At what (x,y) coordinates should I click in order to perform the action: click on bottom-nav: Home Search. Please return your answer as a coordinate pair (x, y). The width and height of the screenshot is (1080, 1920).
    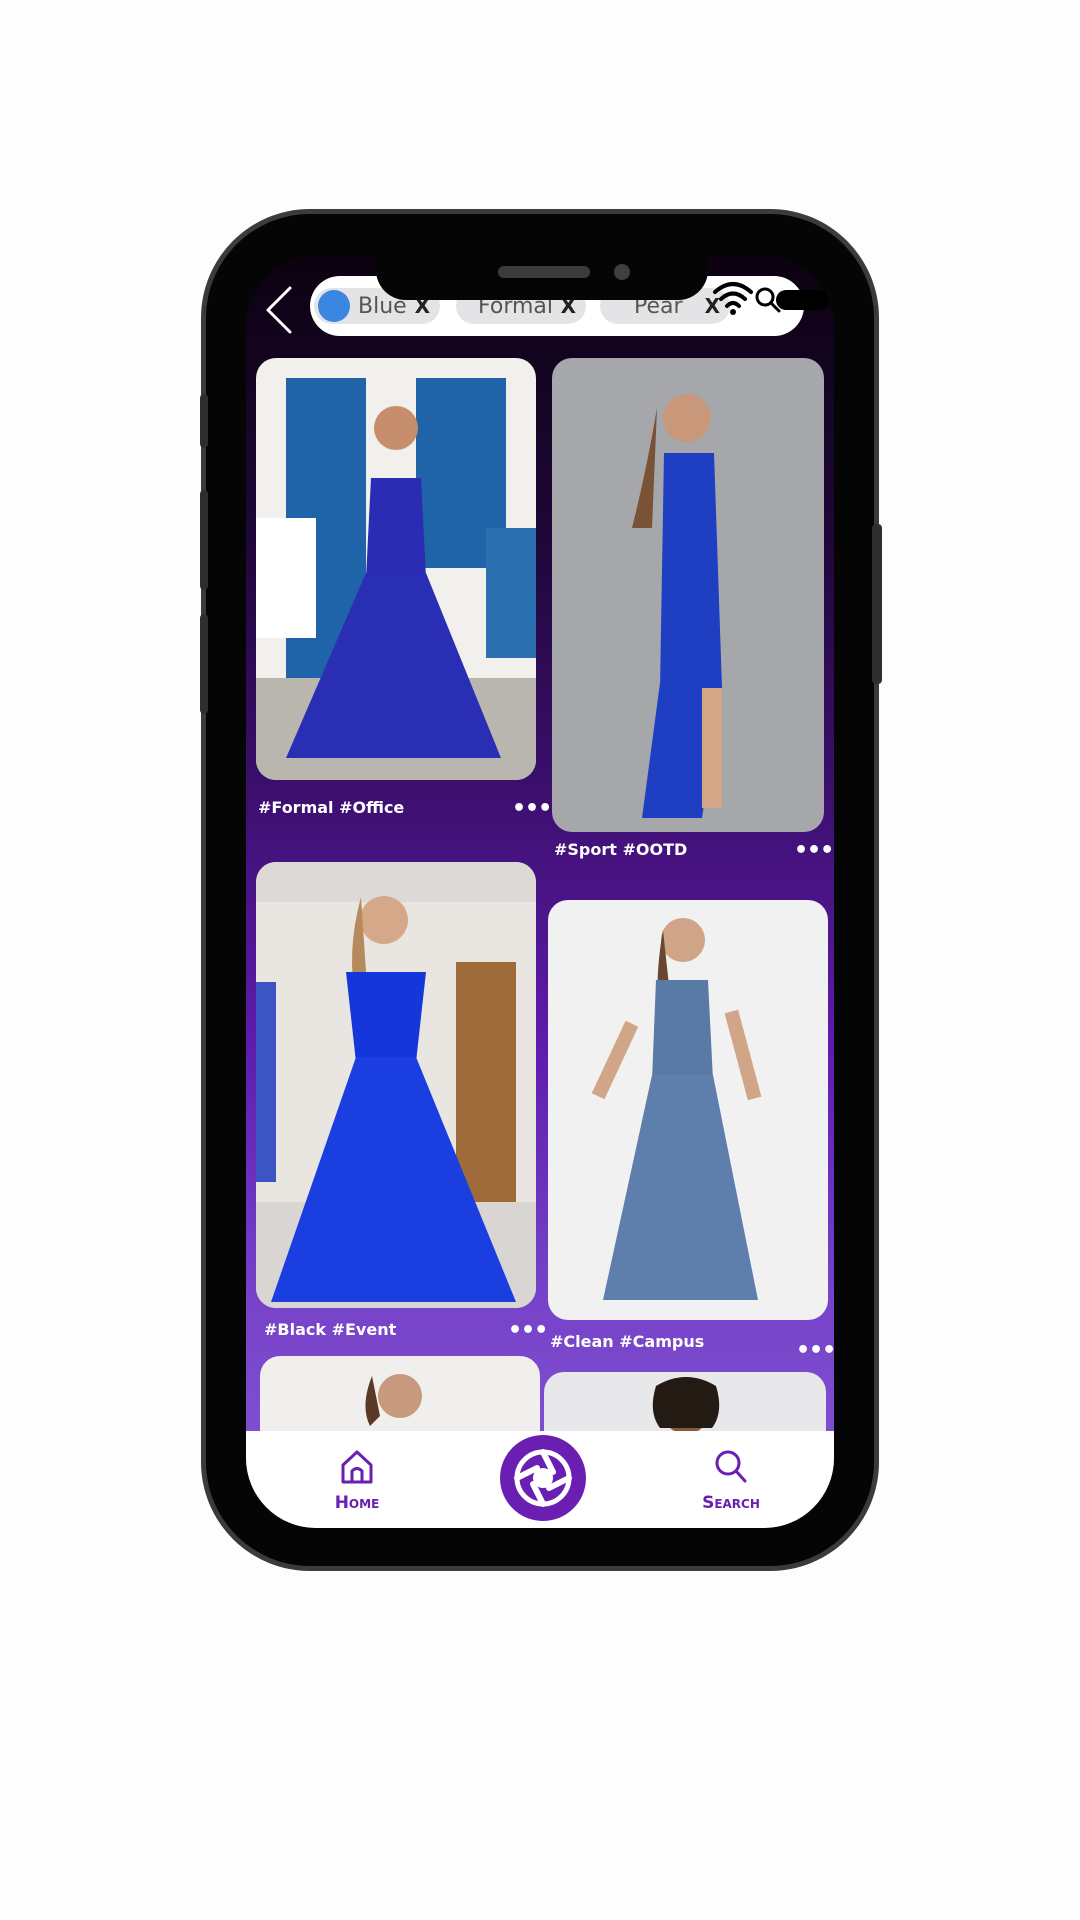
    Looking at the image, I should click on (540, 1479).